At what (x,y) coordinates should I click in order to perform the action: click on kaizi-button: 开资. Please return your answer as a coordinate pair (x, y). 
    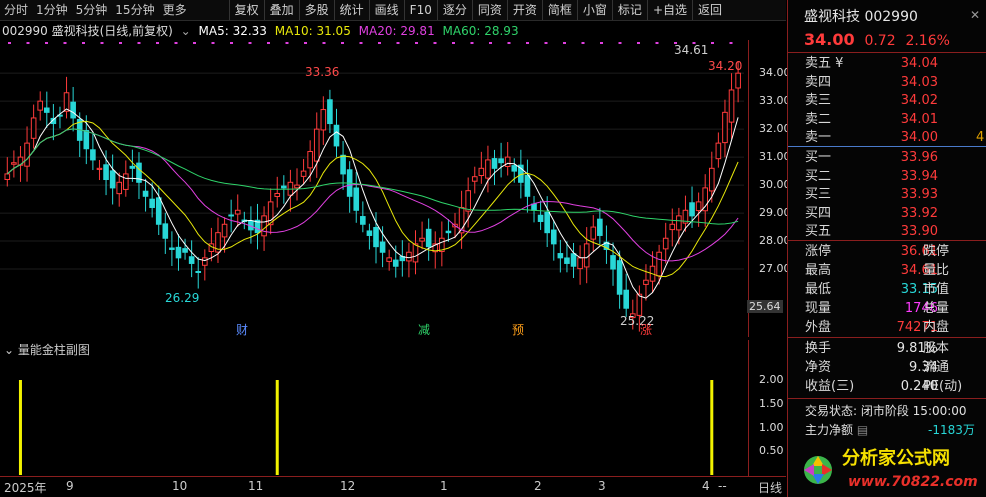
    Looking at the image, I should click on (524, 10).